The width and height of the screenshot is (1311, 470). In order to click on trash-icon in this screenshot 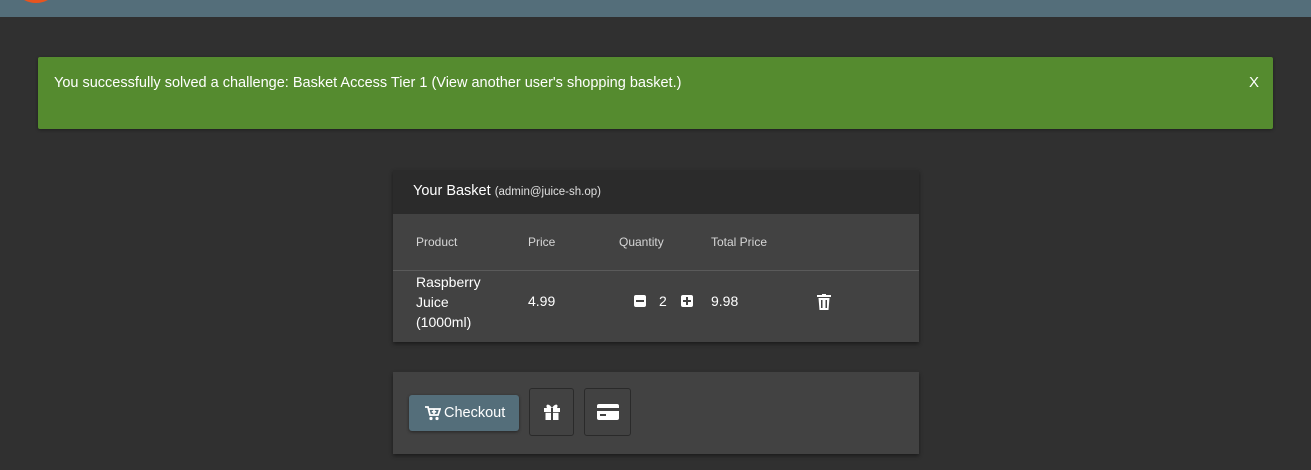, I will do `click(824, 302)`.